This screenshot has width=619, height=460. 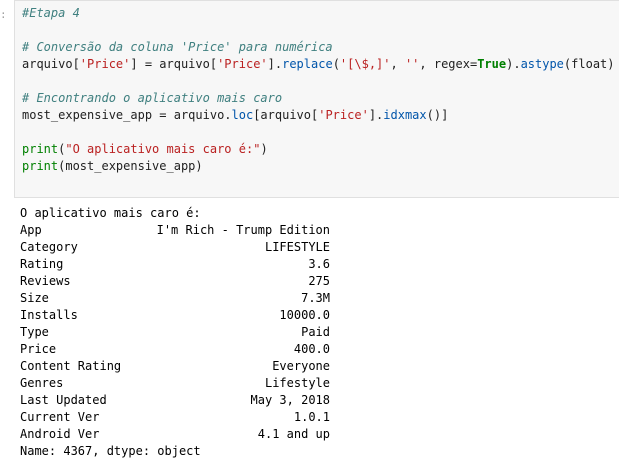 I want to click on series-row: Price 400.0, so click(x=175, y=349).